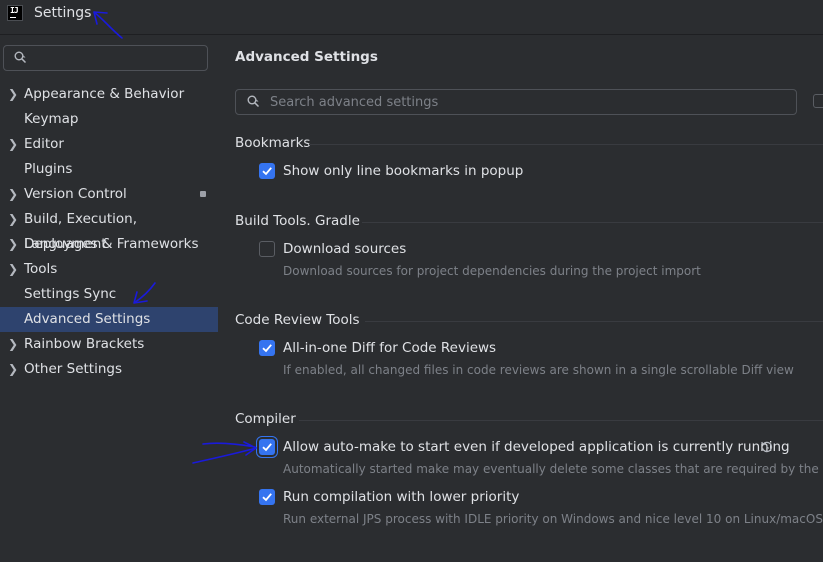  I want to click on sidebar-item-version-control: ❯ Version Control, so click(109, 194).